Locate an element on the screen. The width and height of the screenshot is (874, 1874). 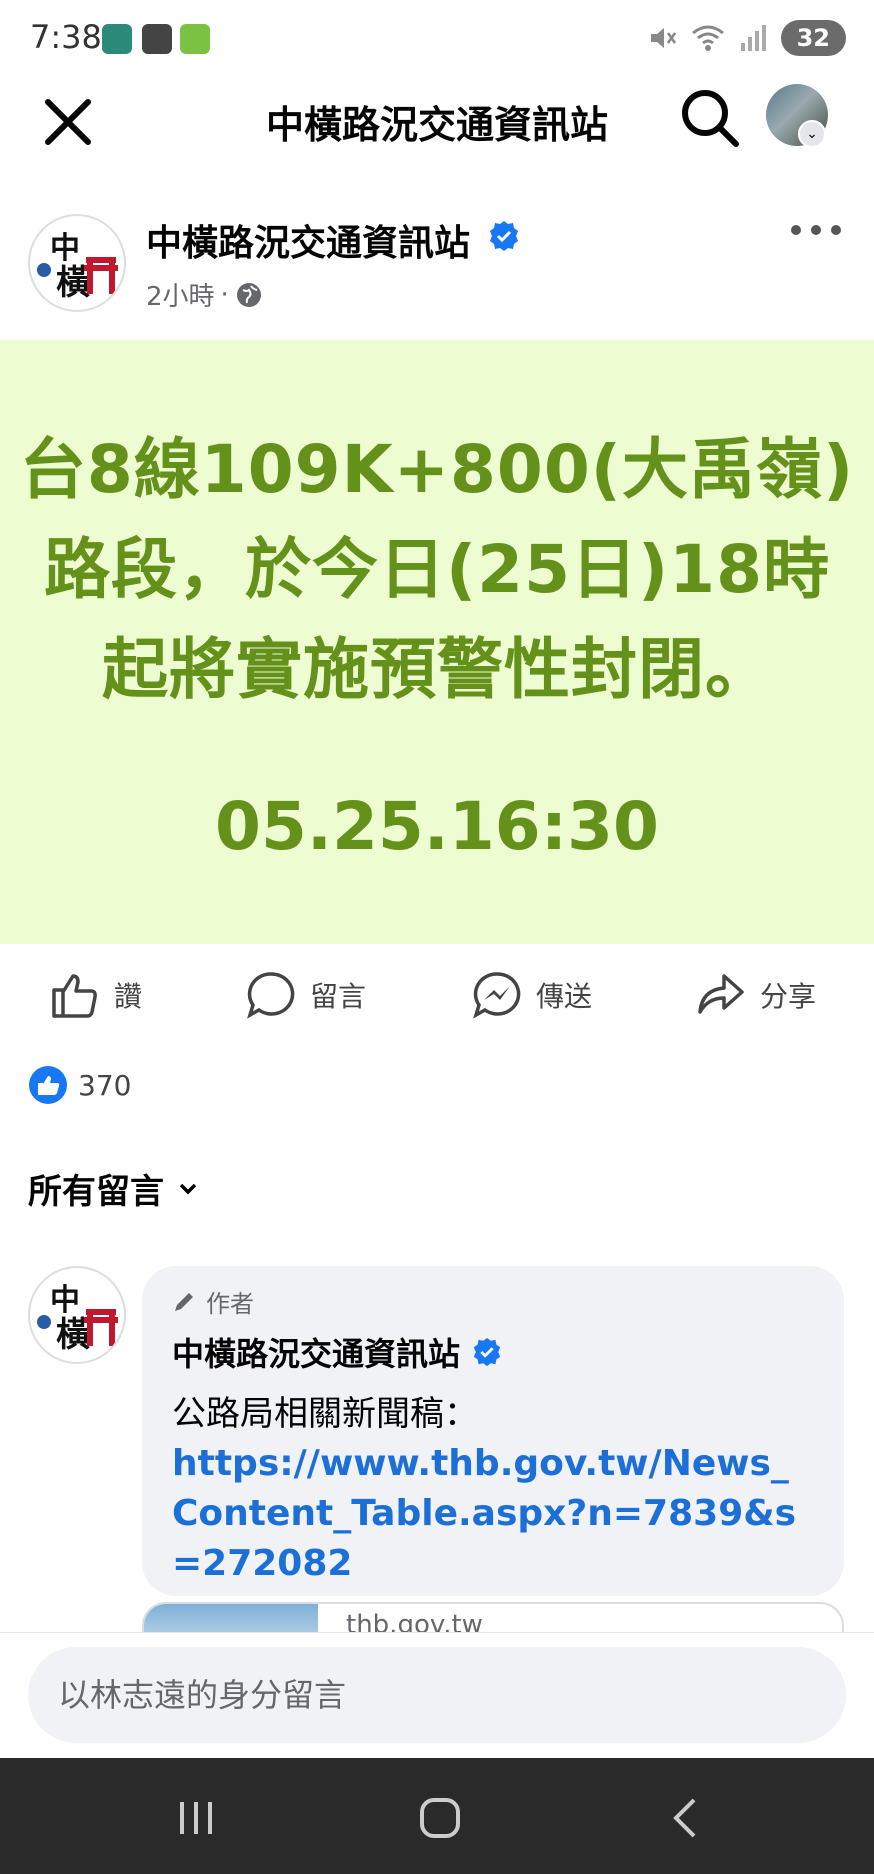
comment-label: 留言 is located at coordinates (338, 996).